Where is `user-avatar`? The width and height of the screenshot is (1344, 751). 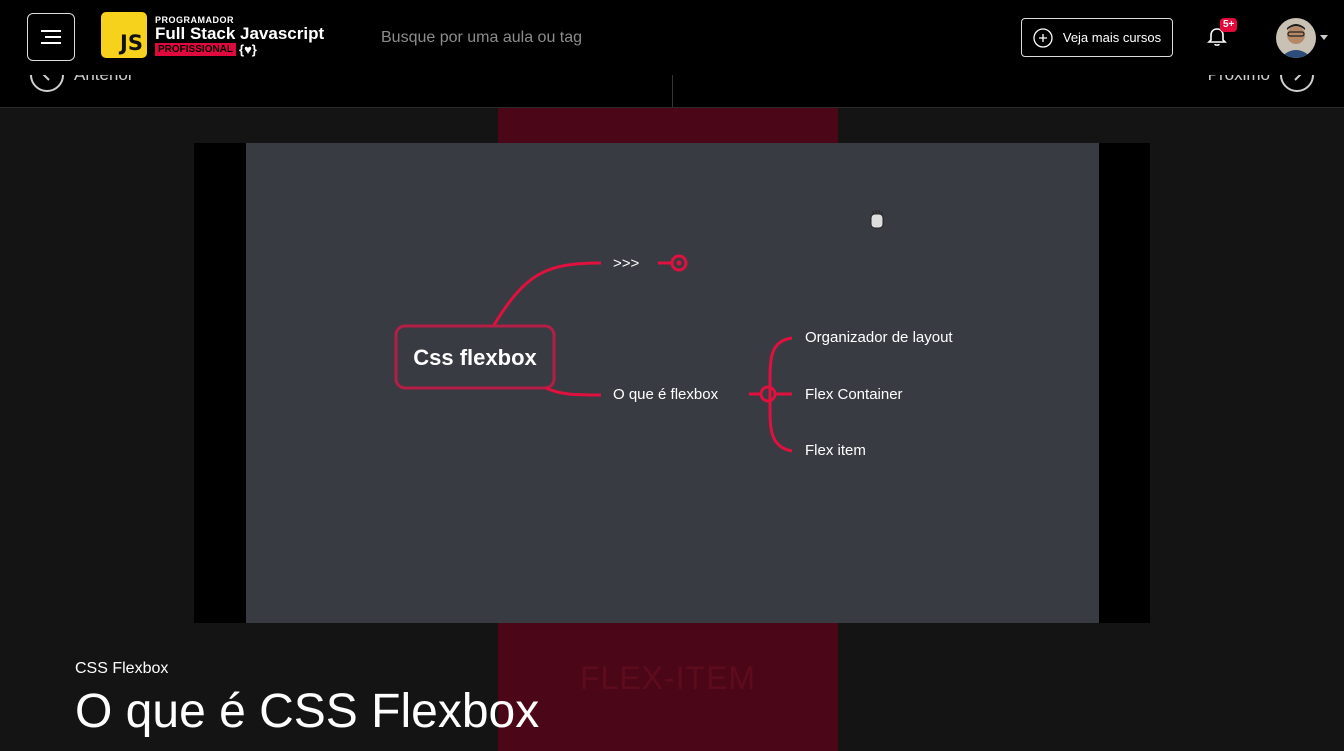
user-avatar is located at coordinates (1296, 38).